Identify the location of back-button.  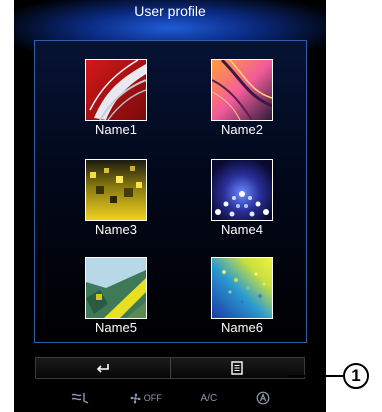
(103, 368).